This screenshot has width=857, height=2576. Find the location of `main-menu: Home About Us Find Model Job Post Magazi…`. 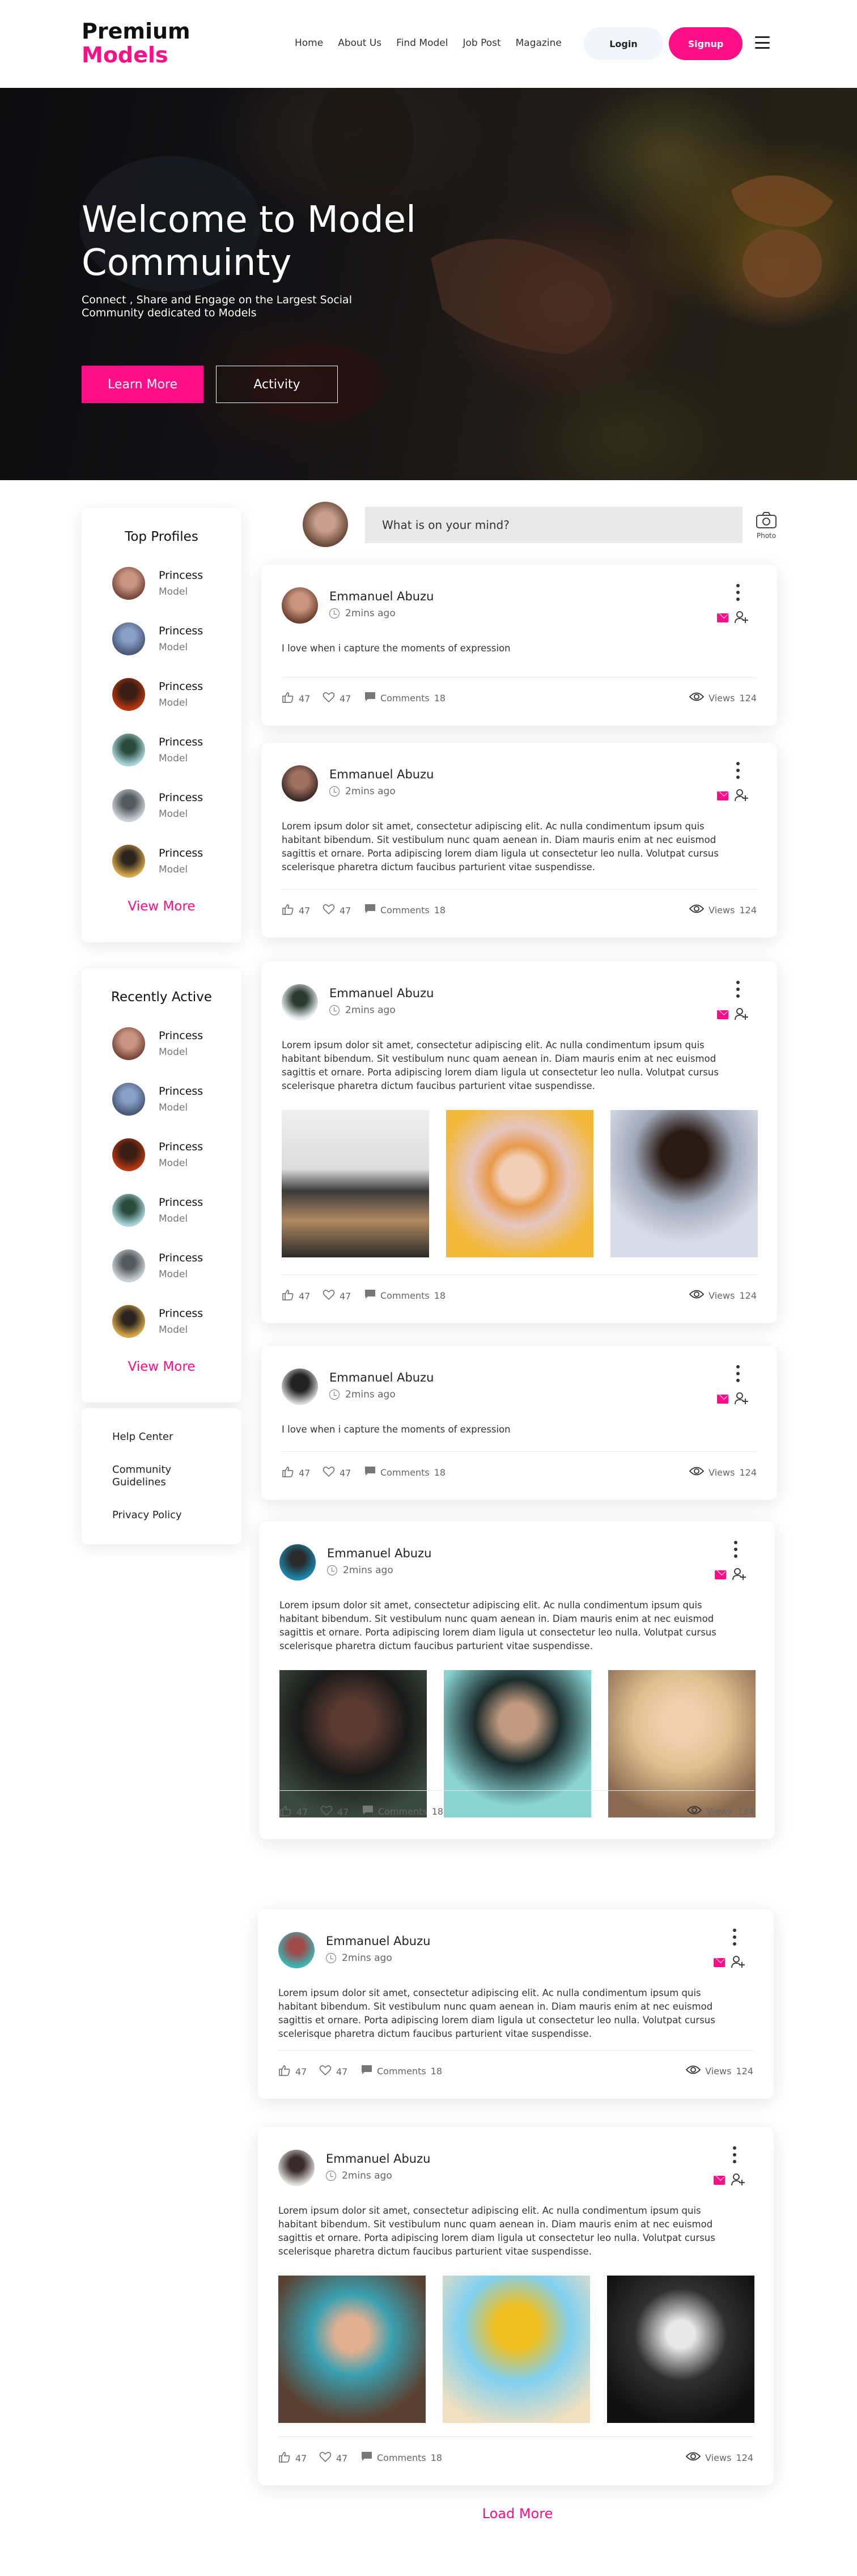

main-menu: Home About Us Find Model Job Post Magazi… is located at coordinates (428, 43).